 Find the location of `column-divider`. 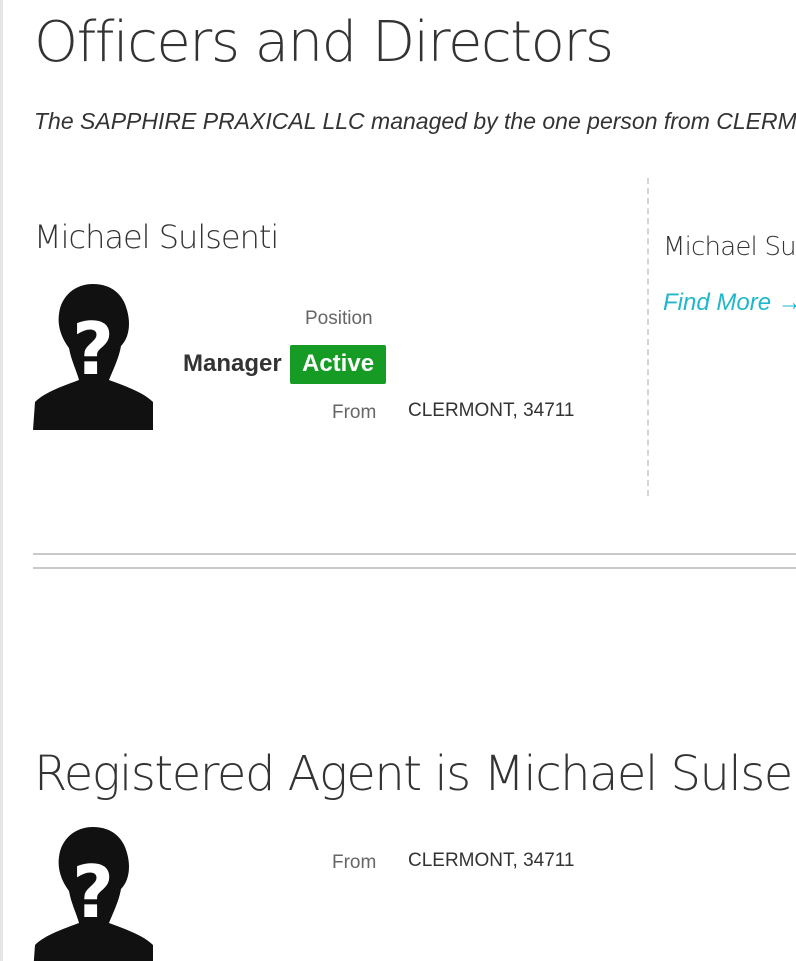

column-divider is located at coordinates (648, 337).